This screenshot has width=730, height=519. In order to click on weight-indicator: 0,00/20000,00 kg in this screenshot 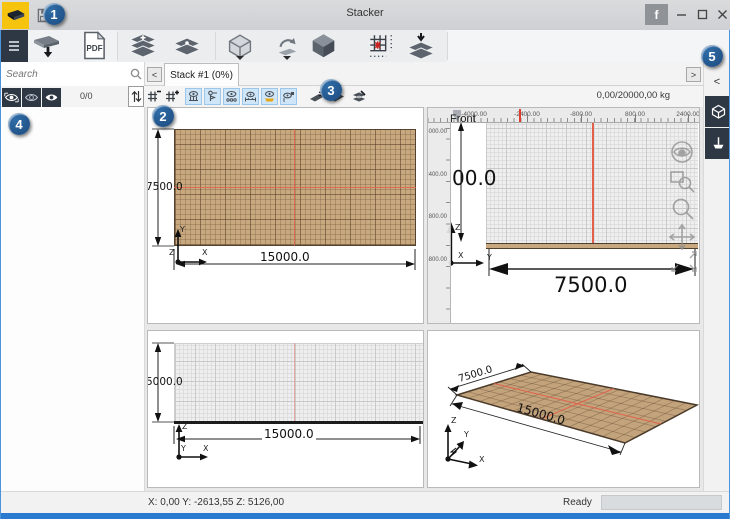, I will do `click(633, 95)`.